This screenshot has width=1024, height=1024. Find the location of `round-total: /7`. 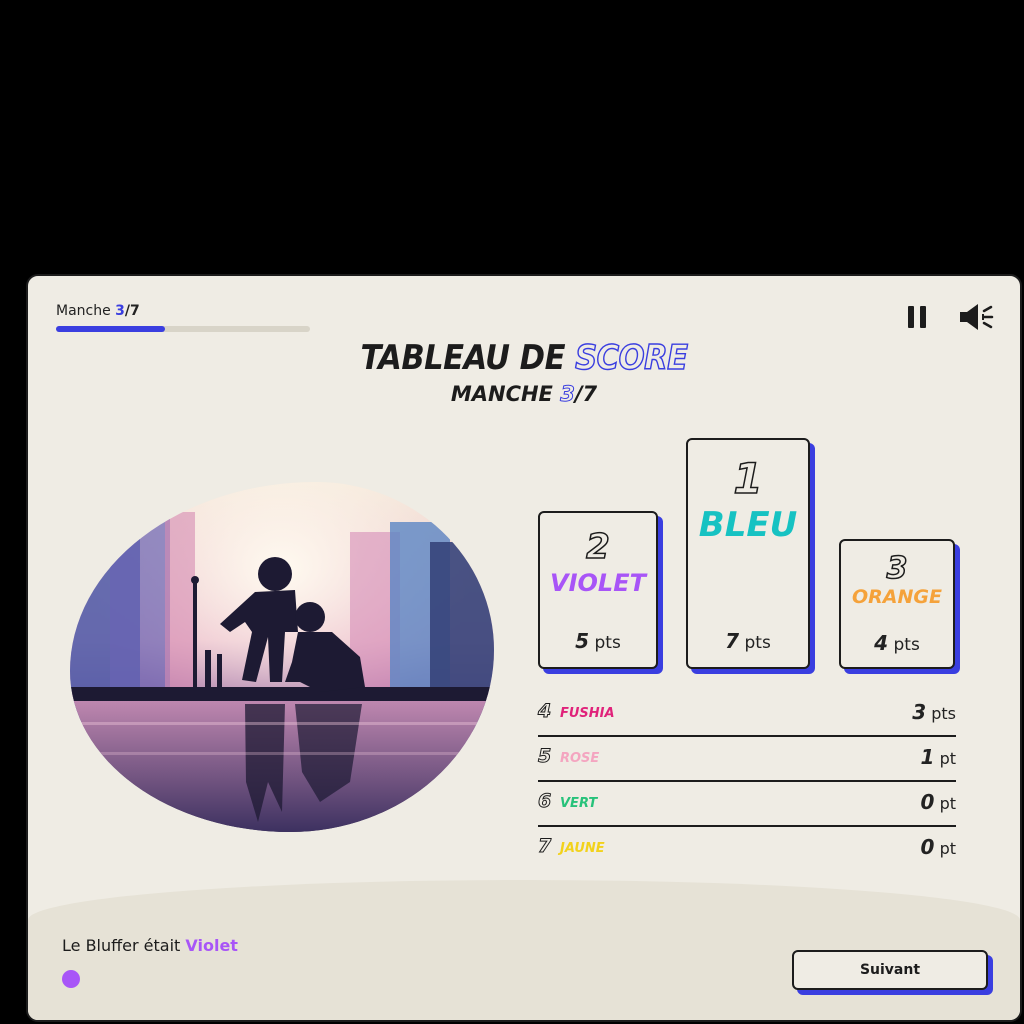

round-total: /7 is located at coordinates (132, 311).